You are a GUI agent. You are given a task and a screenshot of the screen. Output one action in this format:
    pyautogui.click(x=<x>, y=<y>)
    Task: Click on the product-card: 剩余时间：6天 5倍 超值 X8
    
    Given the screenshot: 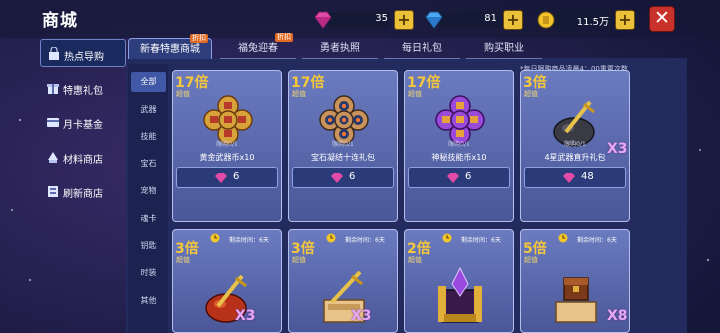 What is the action you would take?
    pyautogui.click(x=575, y=281)
    